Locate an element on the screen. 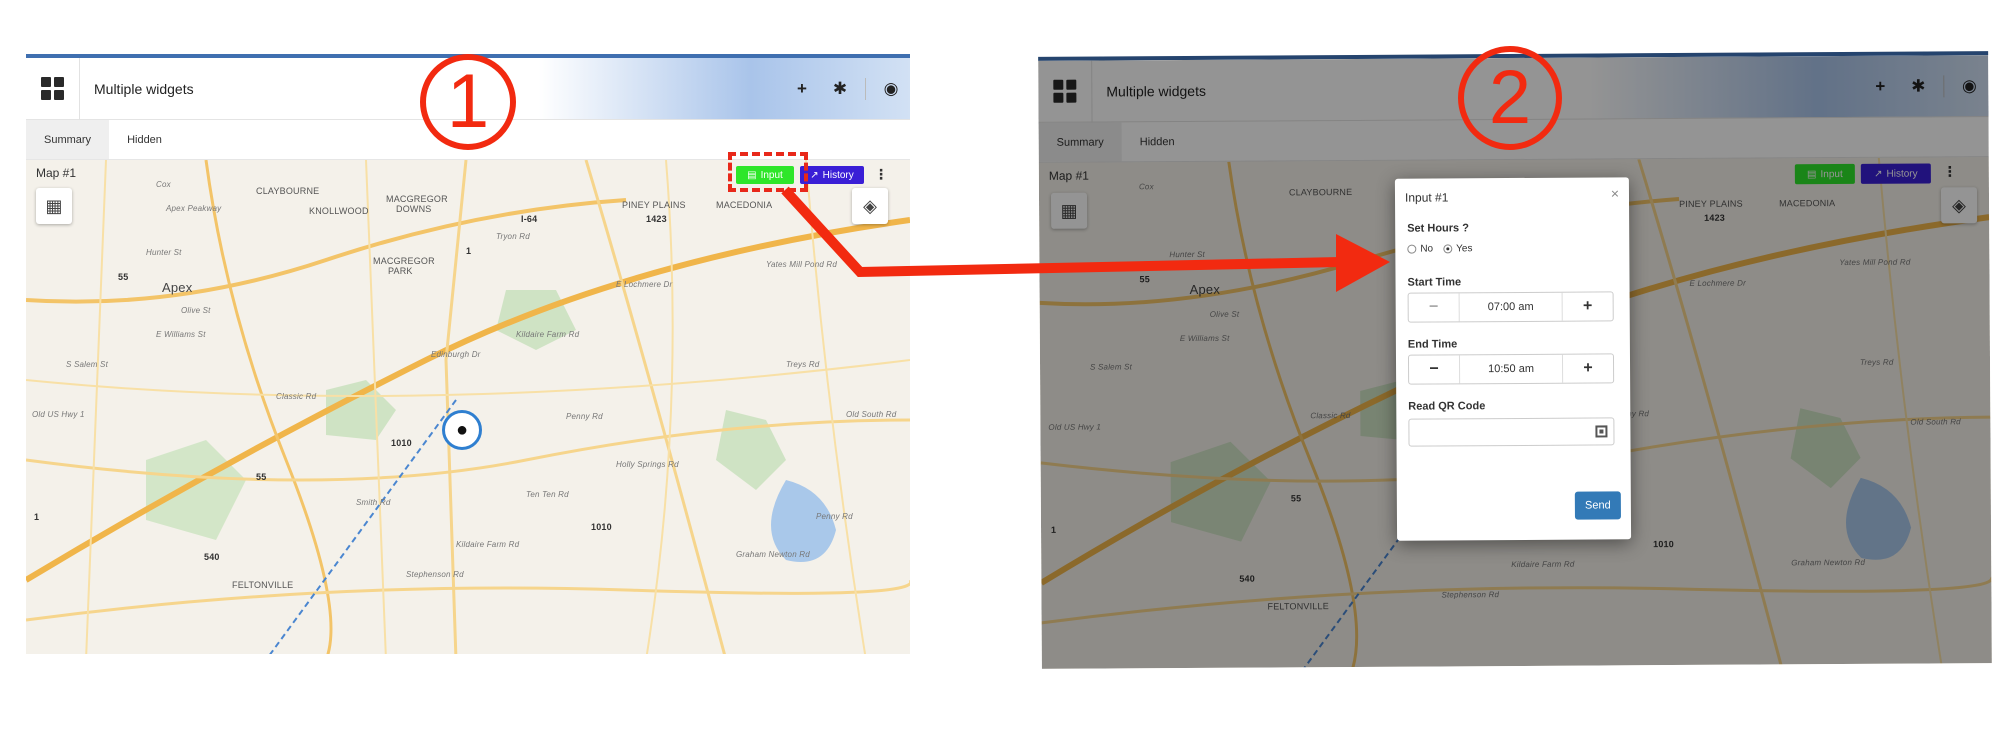 This screenshot has width=1999, height=751. step-marker-2: 2 is located at coordinates (1510, 98).